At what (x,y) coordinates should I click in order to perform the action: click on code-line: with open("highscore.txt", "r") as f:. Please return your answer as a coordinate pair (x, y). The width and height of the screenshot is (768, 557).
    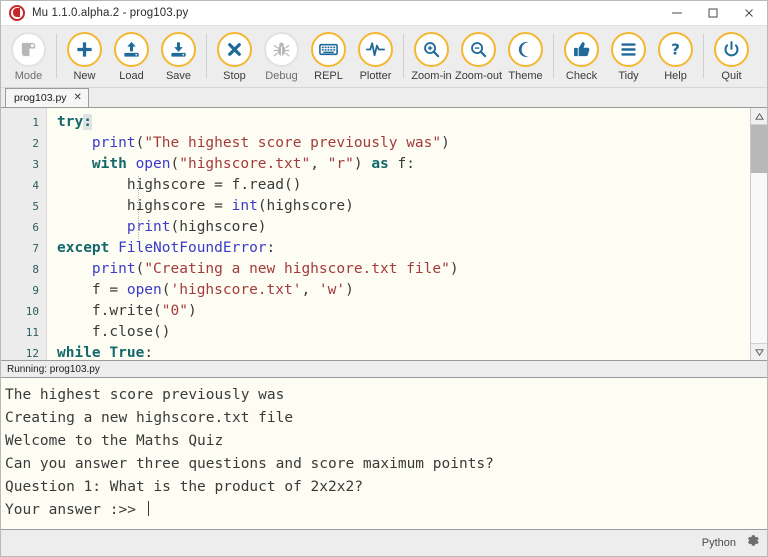
    Looking at the image, I should click on (253, 164).